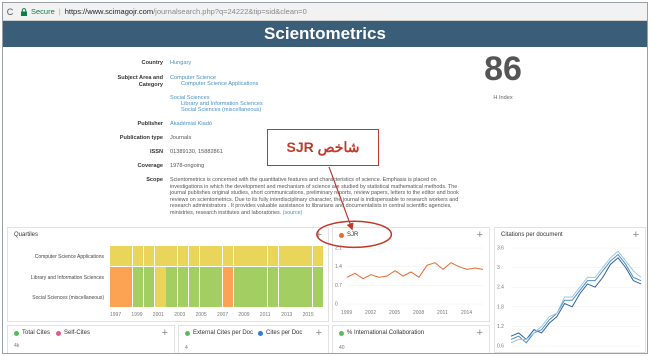  What do you see at coordinates (342, 348) in the screenshot?
I see `intl-collab-tick: 40` at bounding box center [342, 348].